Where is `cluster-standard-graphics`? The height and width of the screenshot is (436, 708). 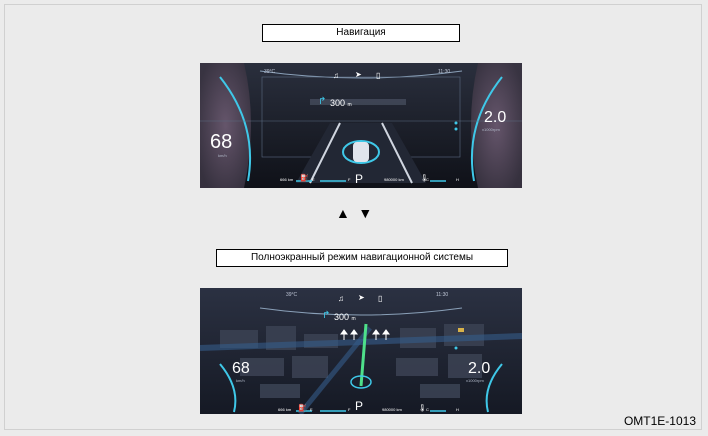
cluster-standard-graphics is located at coordinates (361, 125).